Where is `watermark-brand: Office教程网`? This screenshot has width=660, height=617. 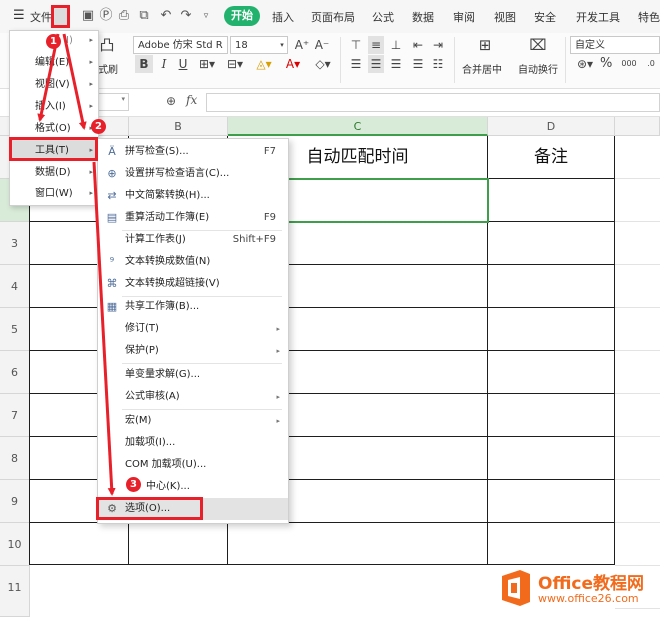 watermark-brand: Office教程网 is located at coordinates (591, 584).